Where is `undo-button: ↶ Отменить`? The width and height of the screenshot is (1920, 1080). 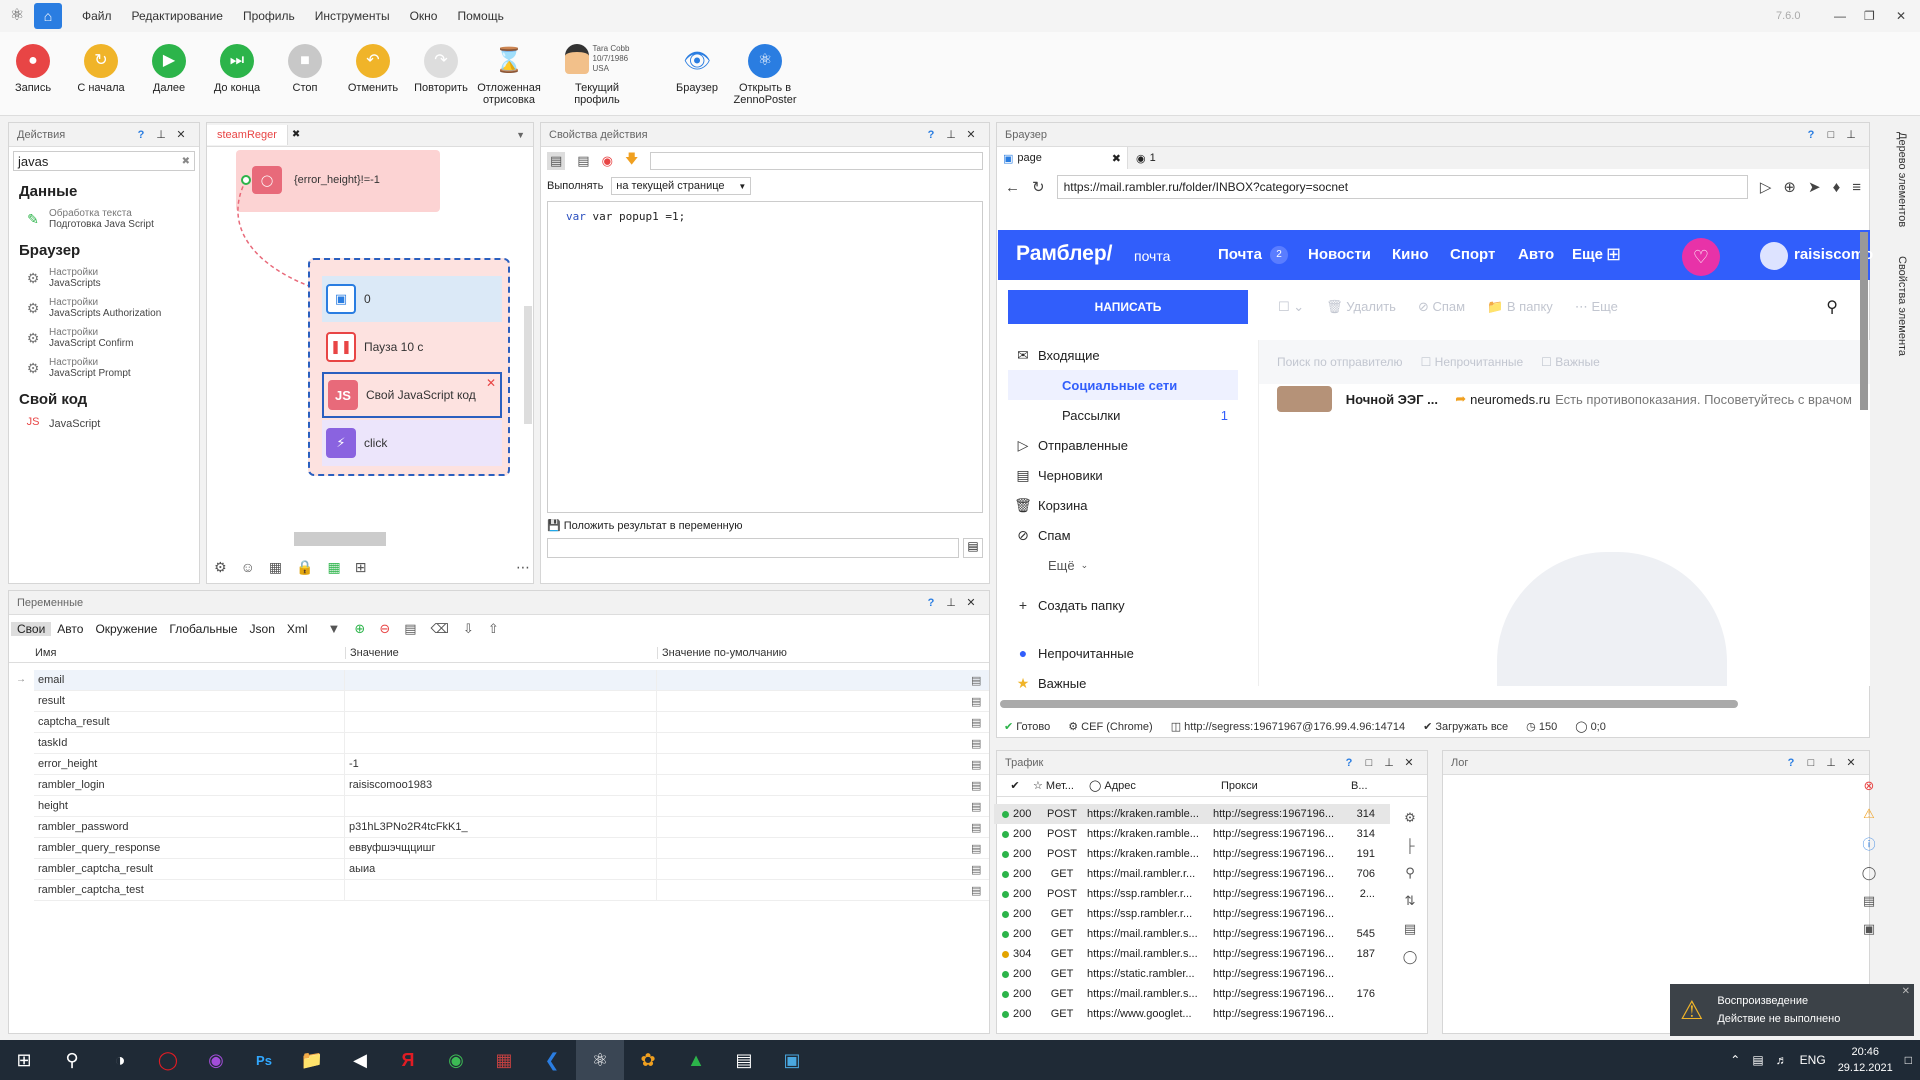
undo-button: ↶ Отменить is located at coordinates (373, 69).